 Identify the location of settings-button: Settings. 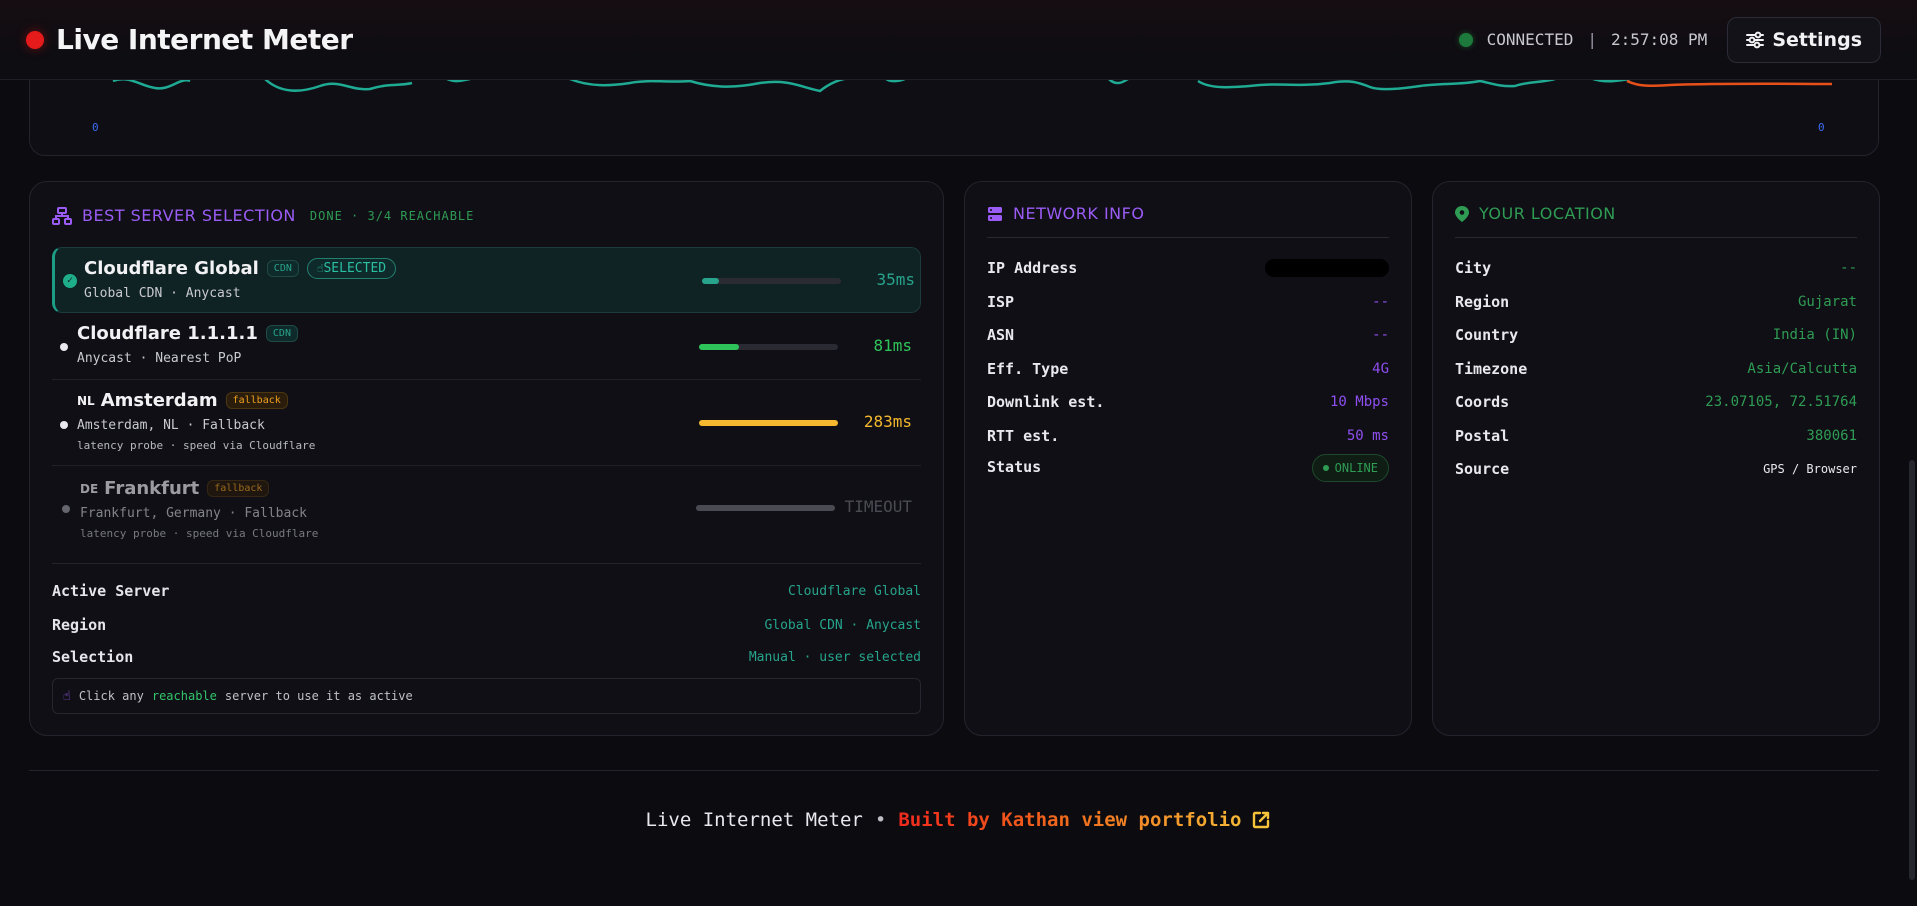
(1804, 39).